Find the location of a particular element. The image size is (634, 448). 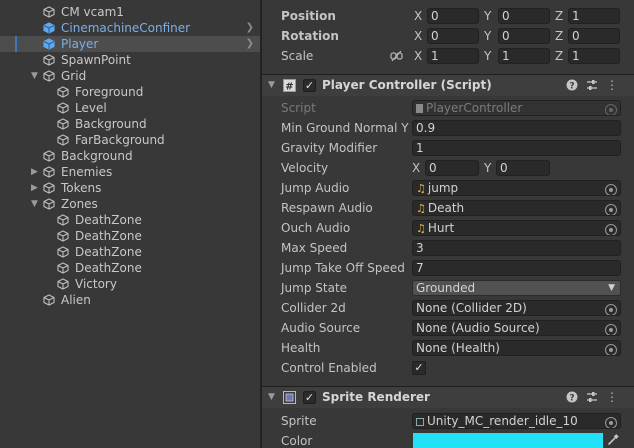

rotation-z-field: 0 is located at coordinates (594, 36).